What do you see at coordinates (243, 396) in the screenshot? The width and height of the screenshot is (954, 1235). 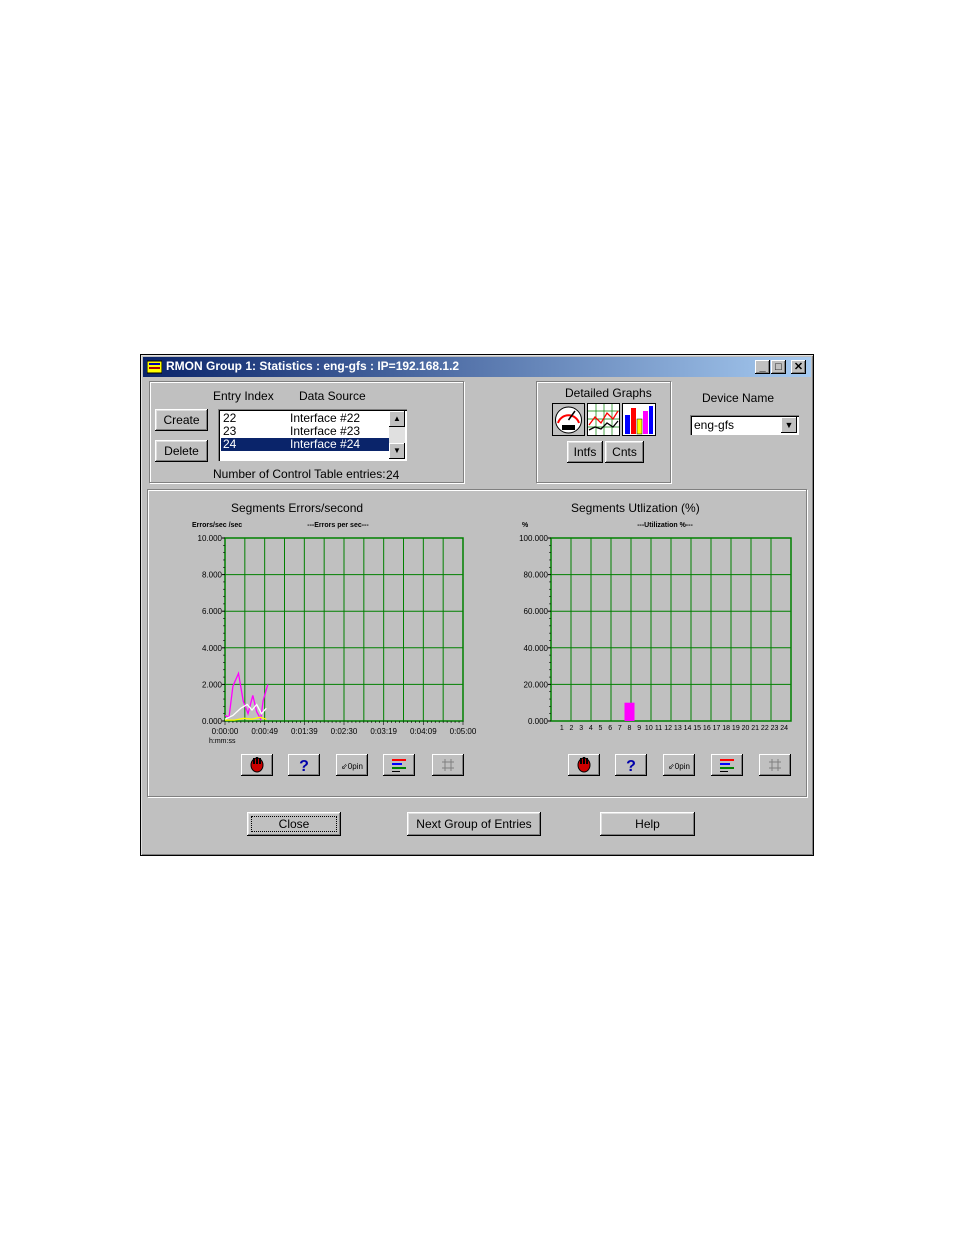 I see `entry-index-header: Entry Index` at bounding box center [243, 396].